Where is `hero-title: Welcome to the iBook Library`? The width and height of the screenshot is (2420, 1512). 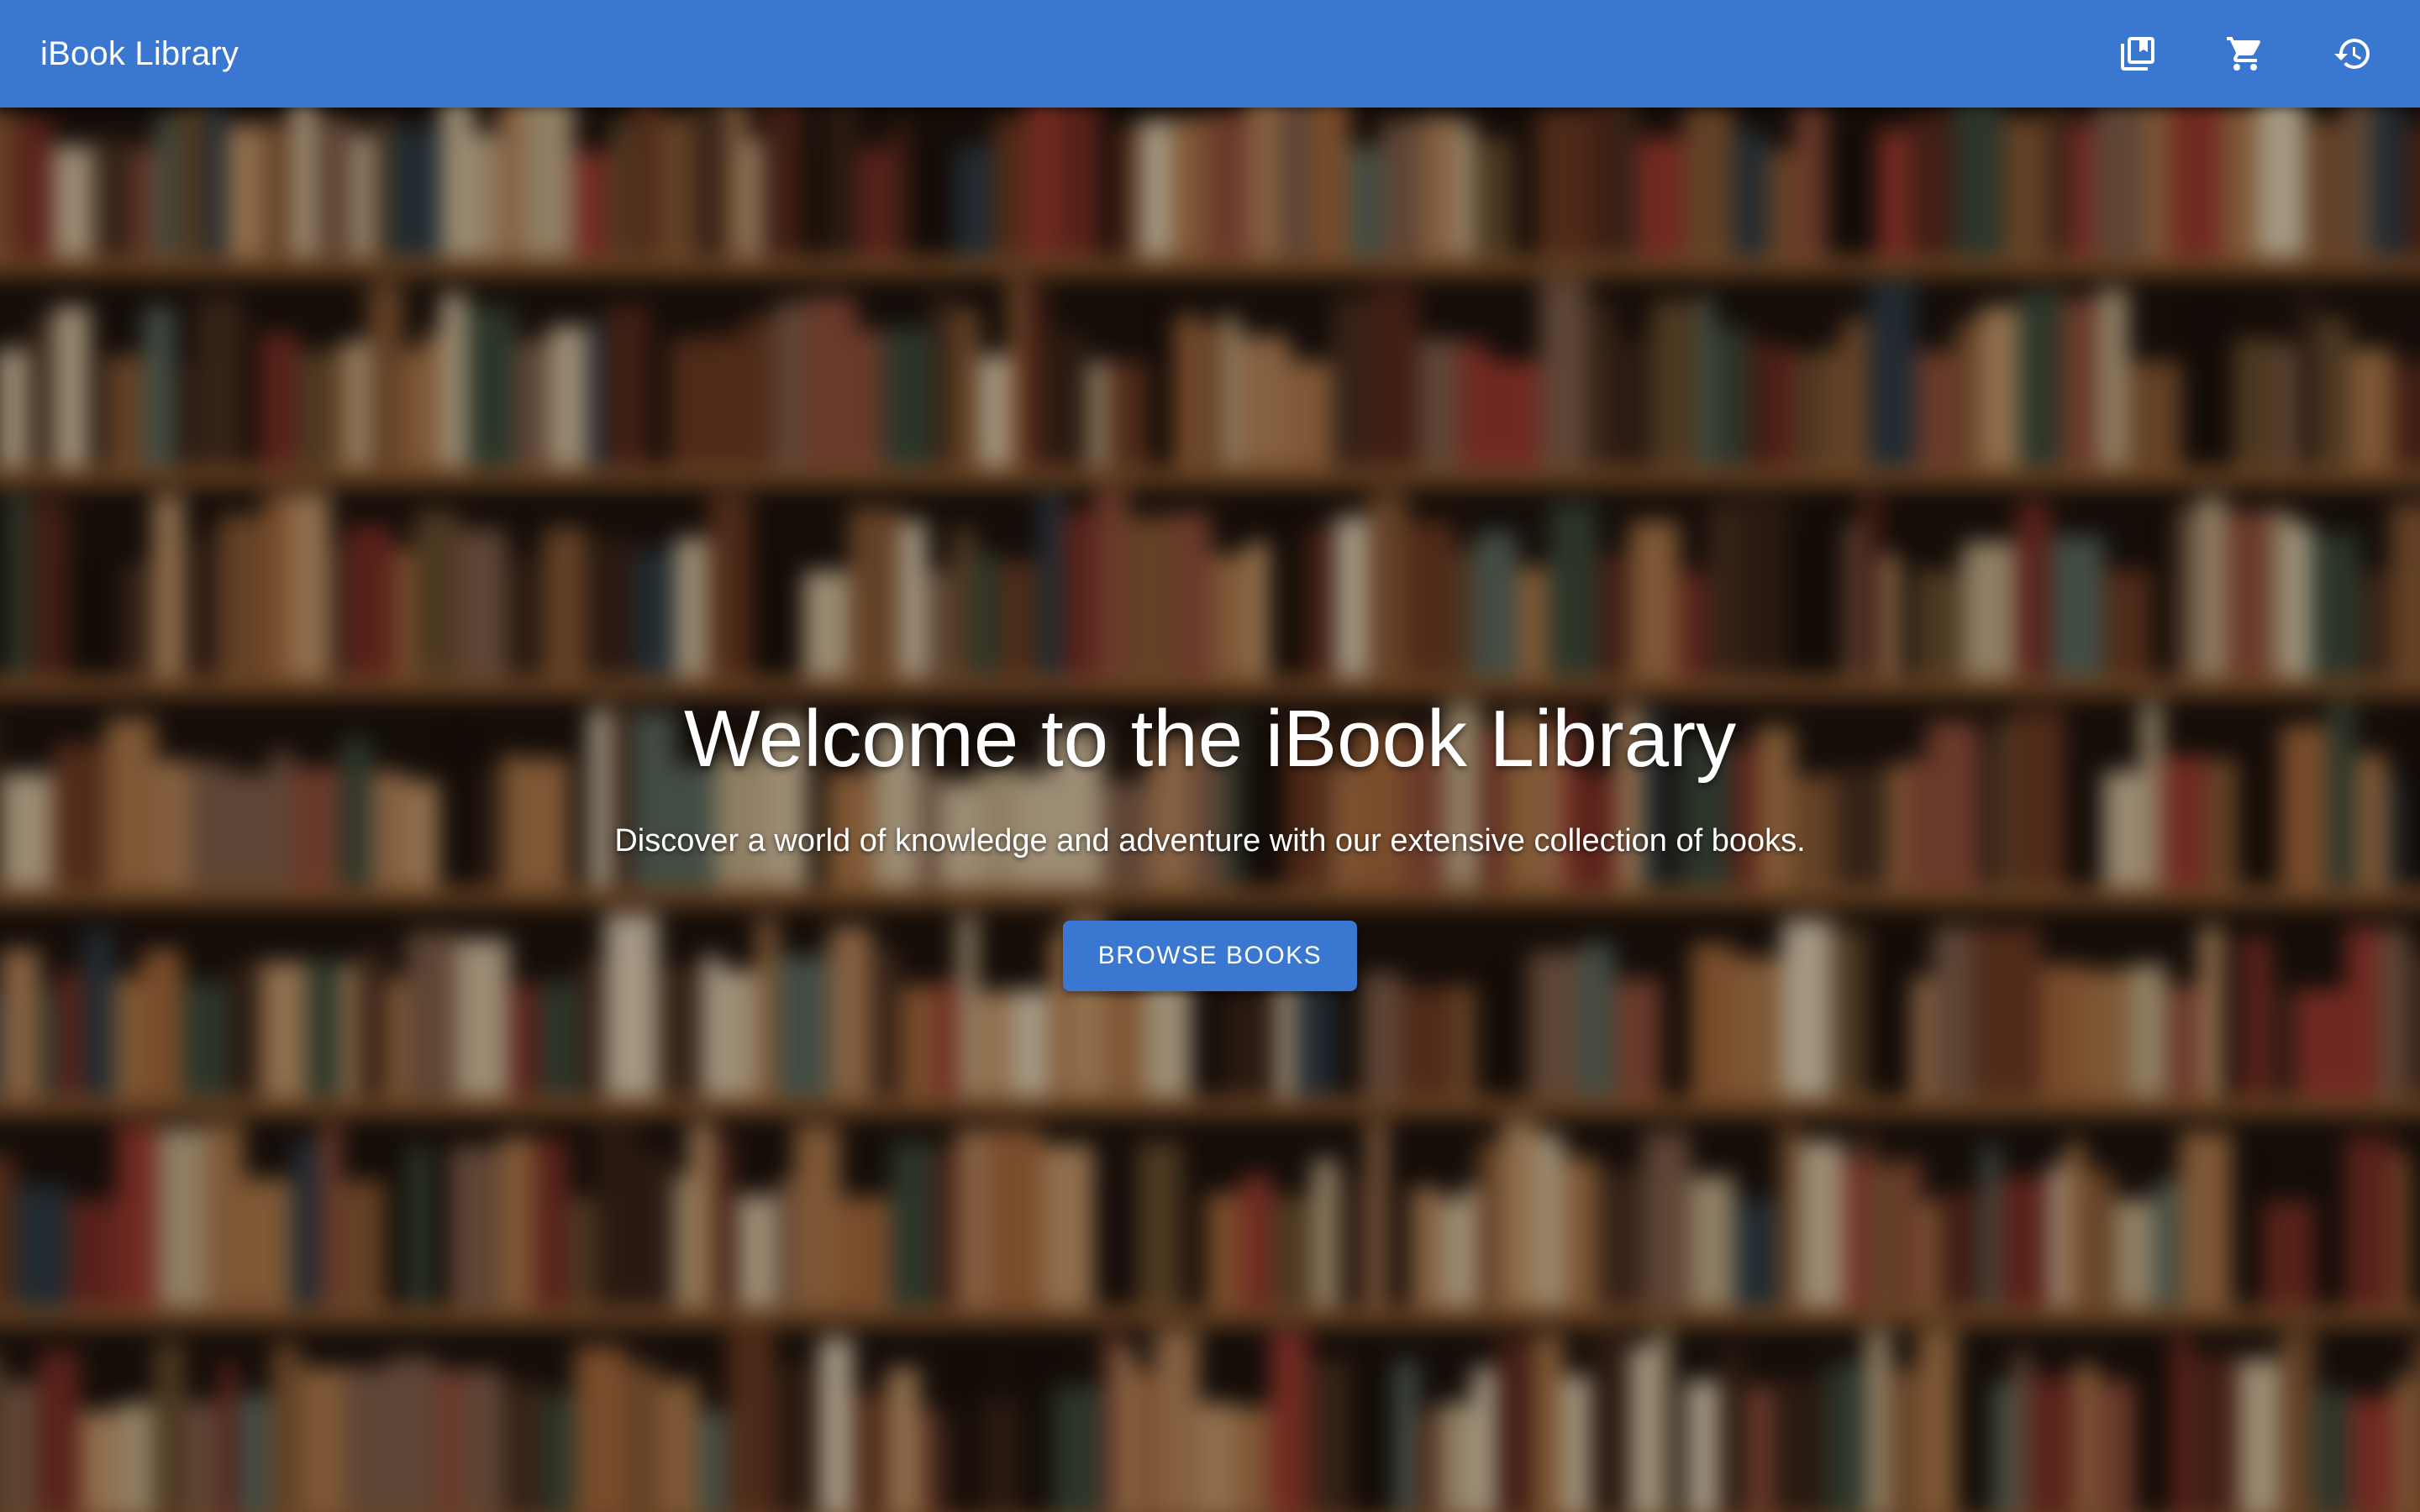
hero-title: Welcome to the iBook Library is located at coordinates (1210, 739).